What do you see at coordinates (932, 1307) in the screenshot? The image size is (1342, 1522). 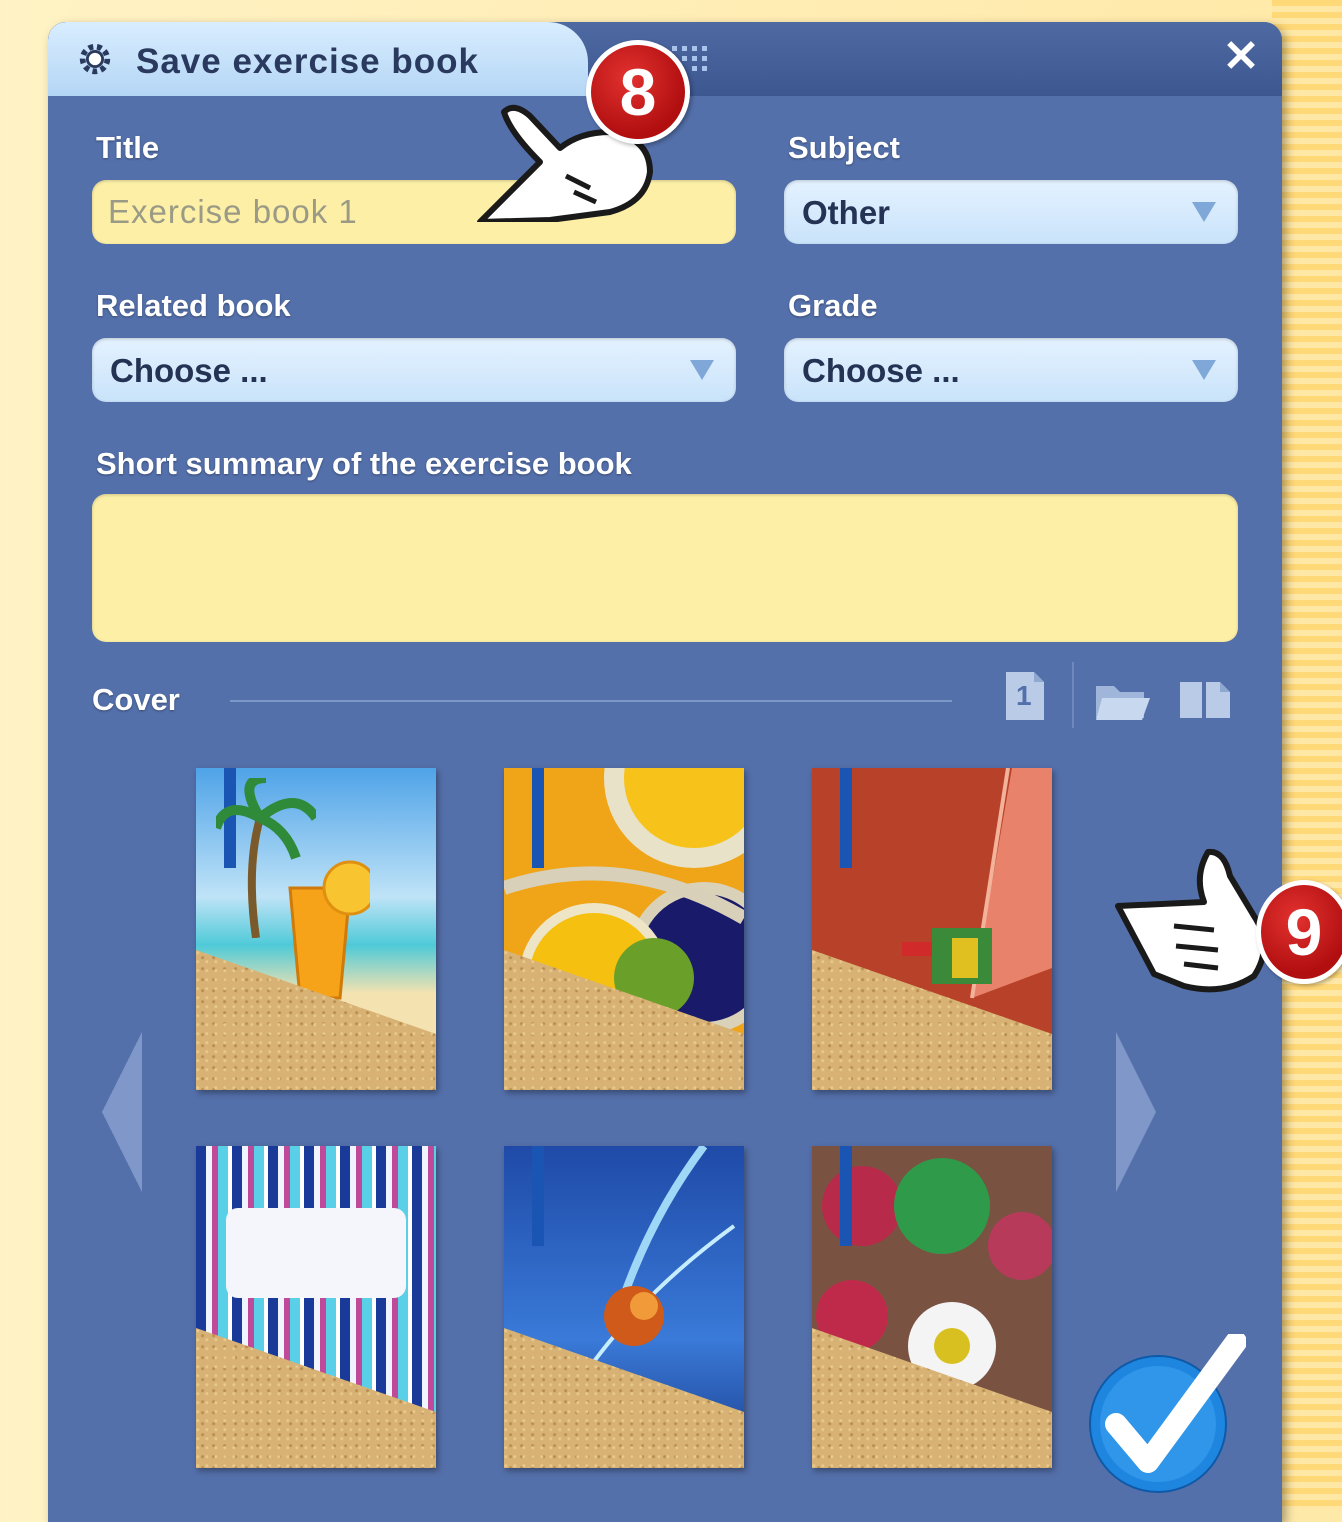 I see `cover-frosted-leaves` at bounding box center [932, 1307].